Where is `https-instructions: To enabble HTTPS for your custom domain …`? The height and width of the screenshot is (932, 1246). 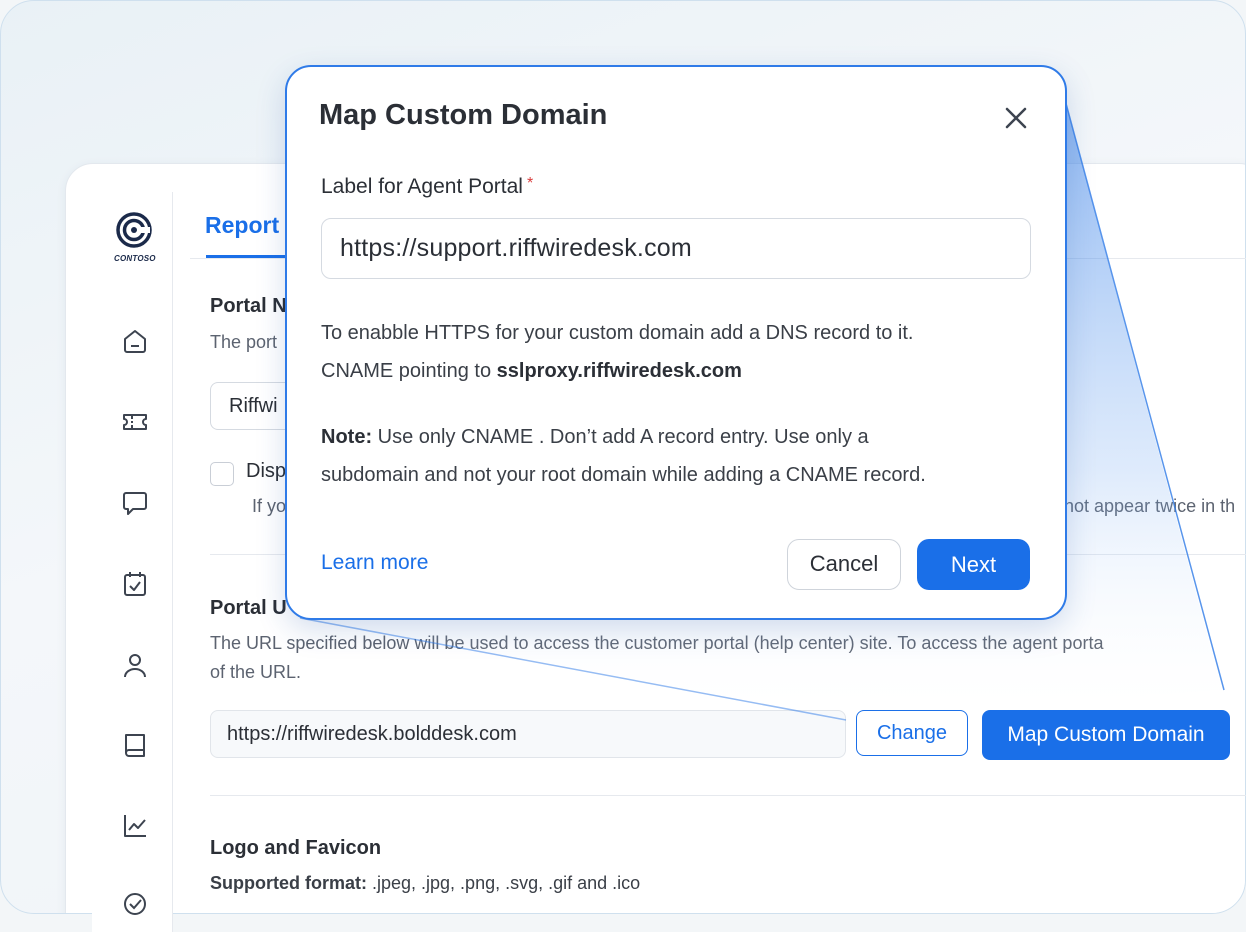
https-instructions: To enabble HTTPS for your custom domain … is located at coordinates (617, 352).